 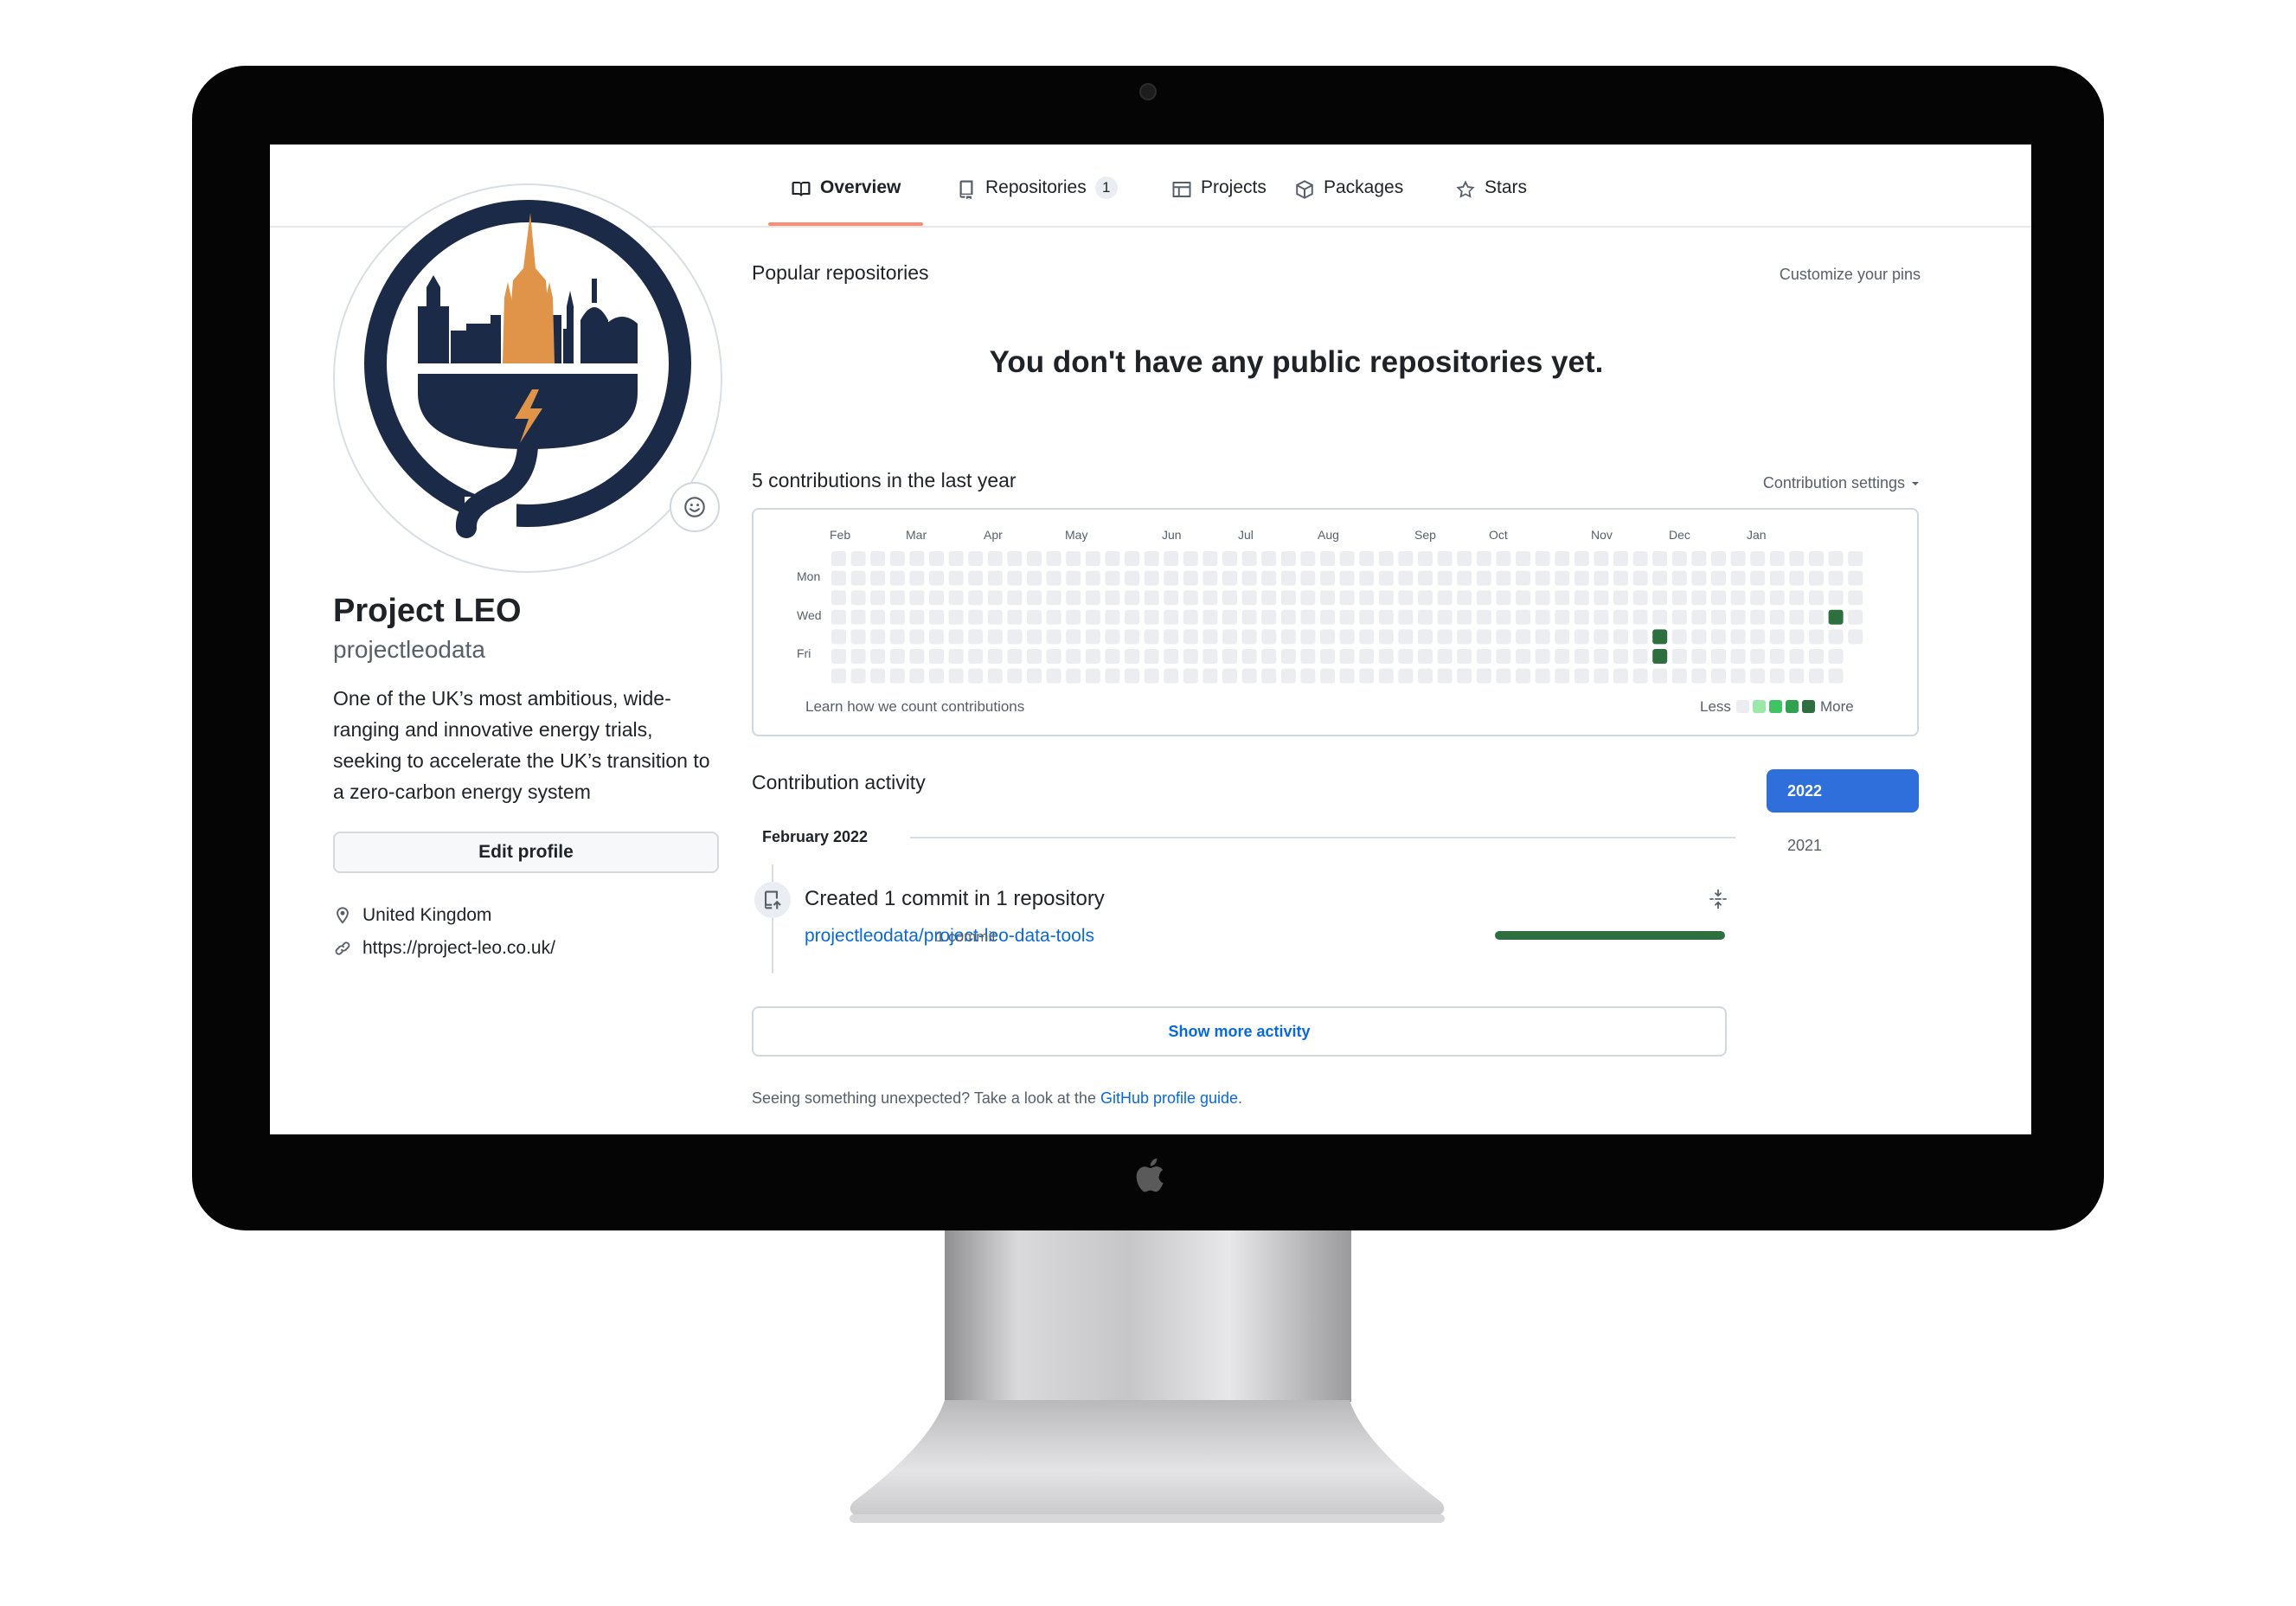 What do you see at coordinates (1843, 791) in the screenshot?
I see `year-2022-button: 2022` at bounding box center [1843, 791].